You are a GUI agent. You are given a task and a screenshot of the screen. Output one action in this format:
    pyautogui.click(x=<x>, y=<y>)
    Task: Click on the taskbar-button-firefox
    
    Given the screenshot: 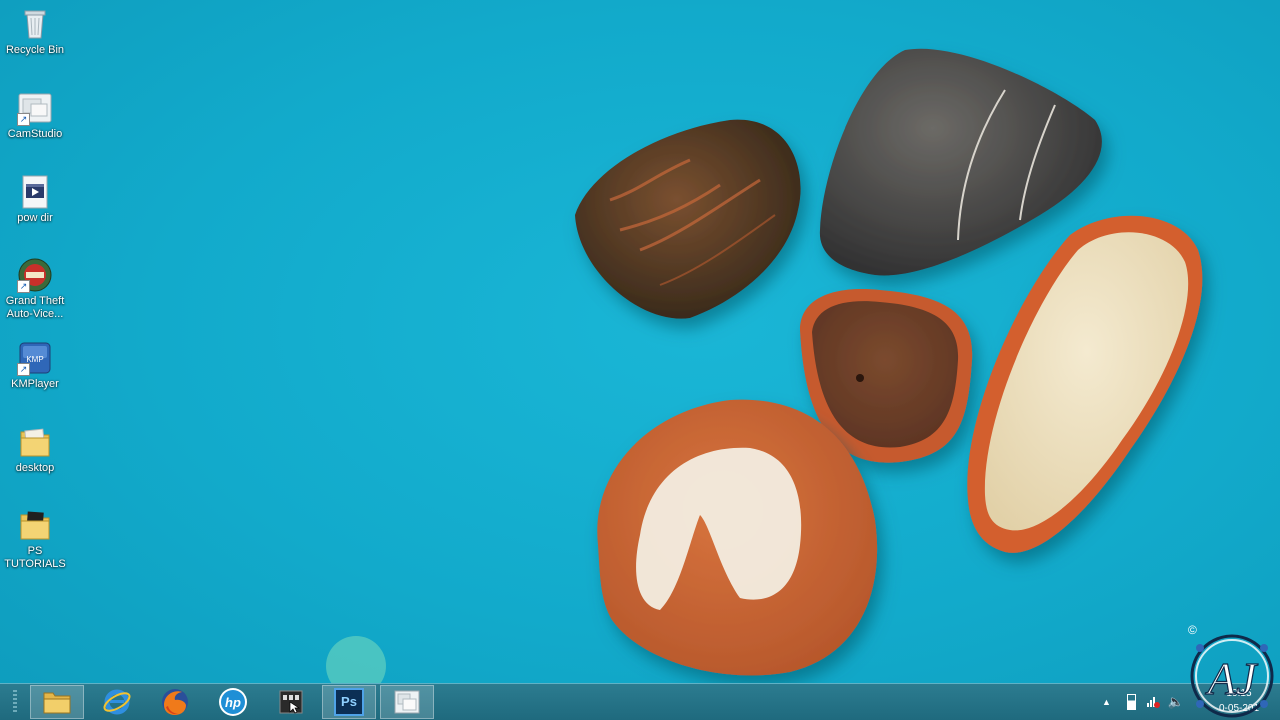 What is the action you would take?
    pyautogui.click(x=175, y=702)
    